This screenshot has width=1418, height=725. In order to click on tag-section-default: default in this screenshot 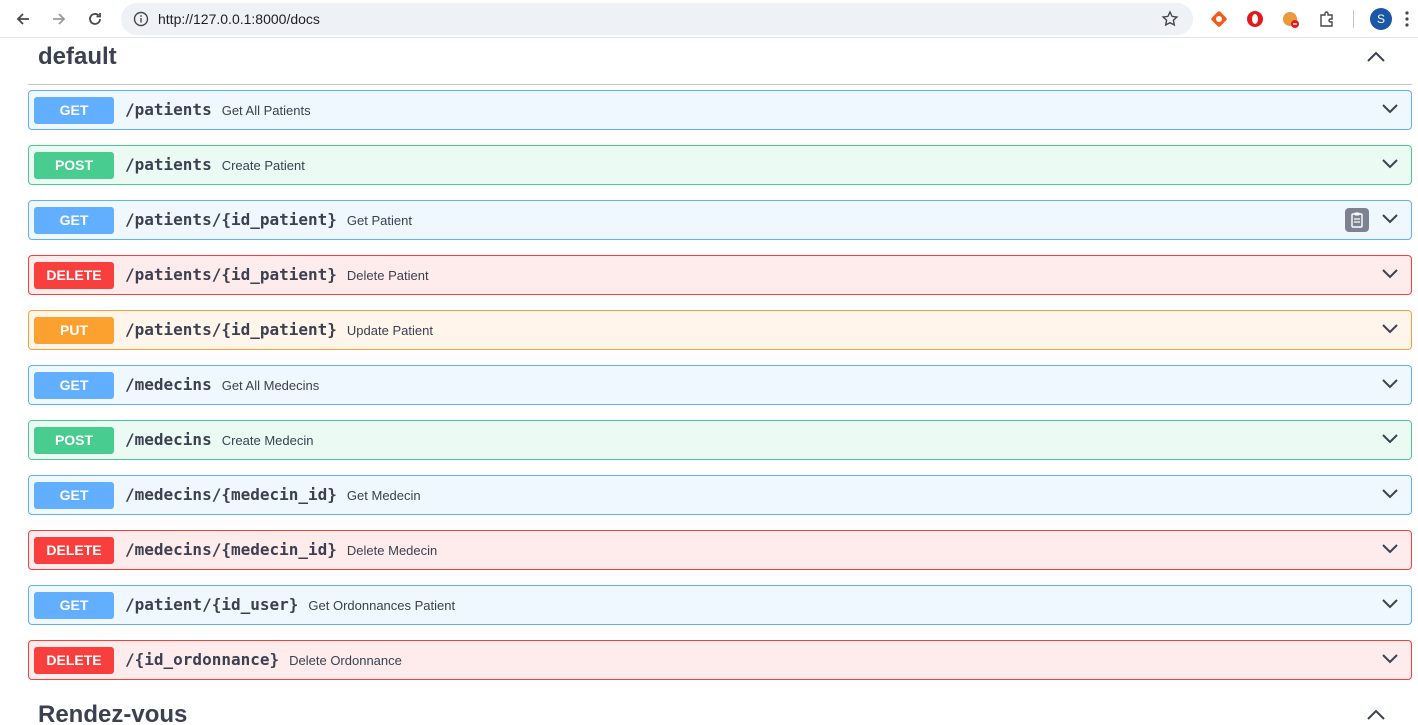, I will do `click(720, 62)`.